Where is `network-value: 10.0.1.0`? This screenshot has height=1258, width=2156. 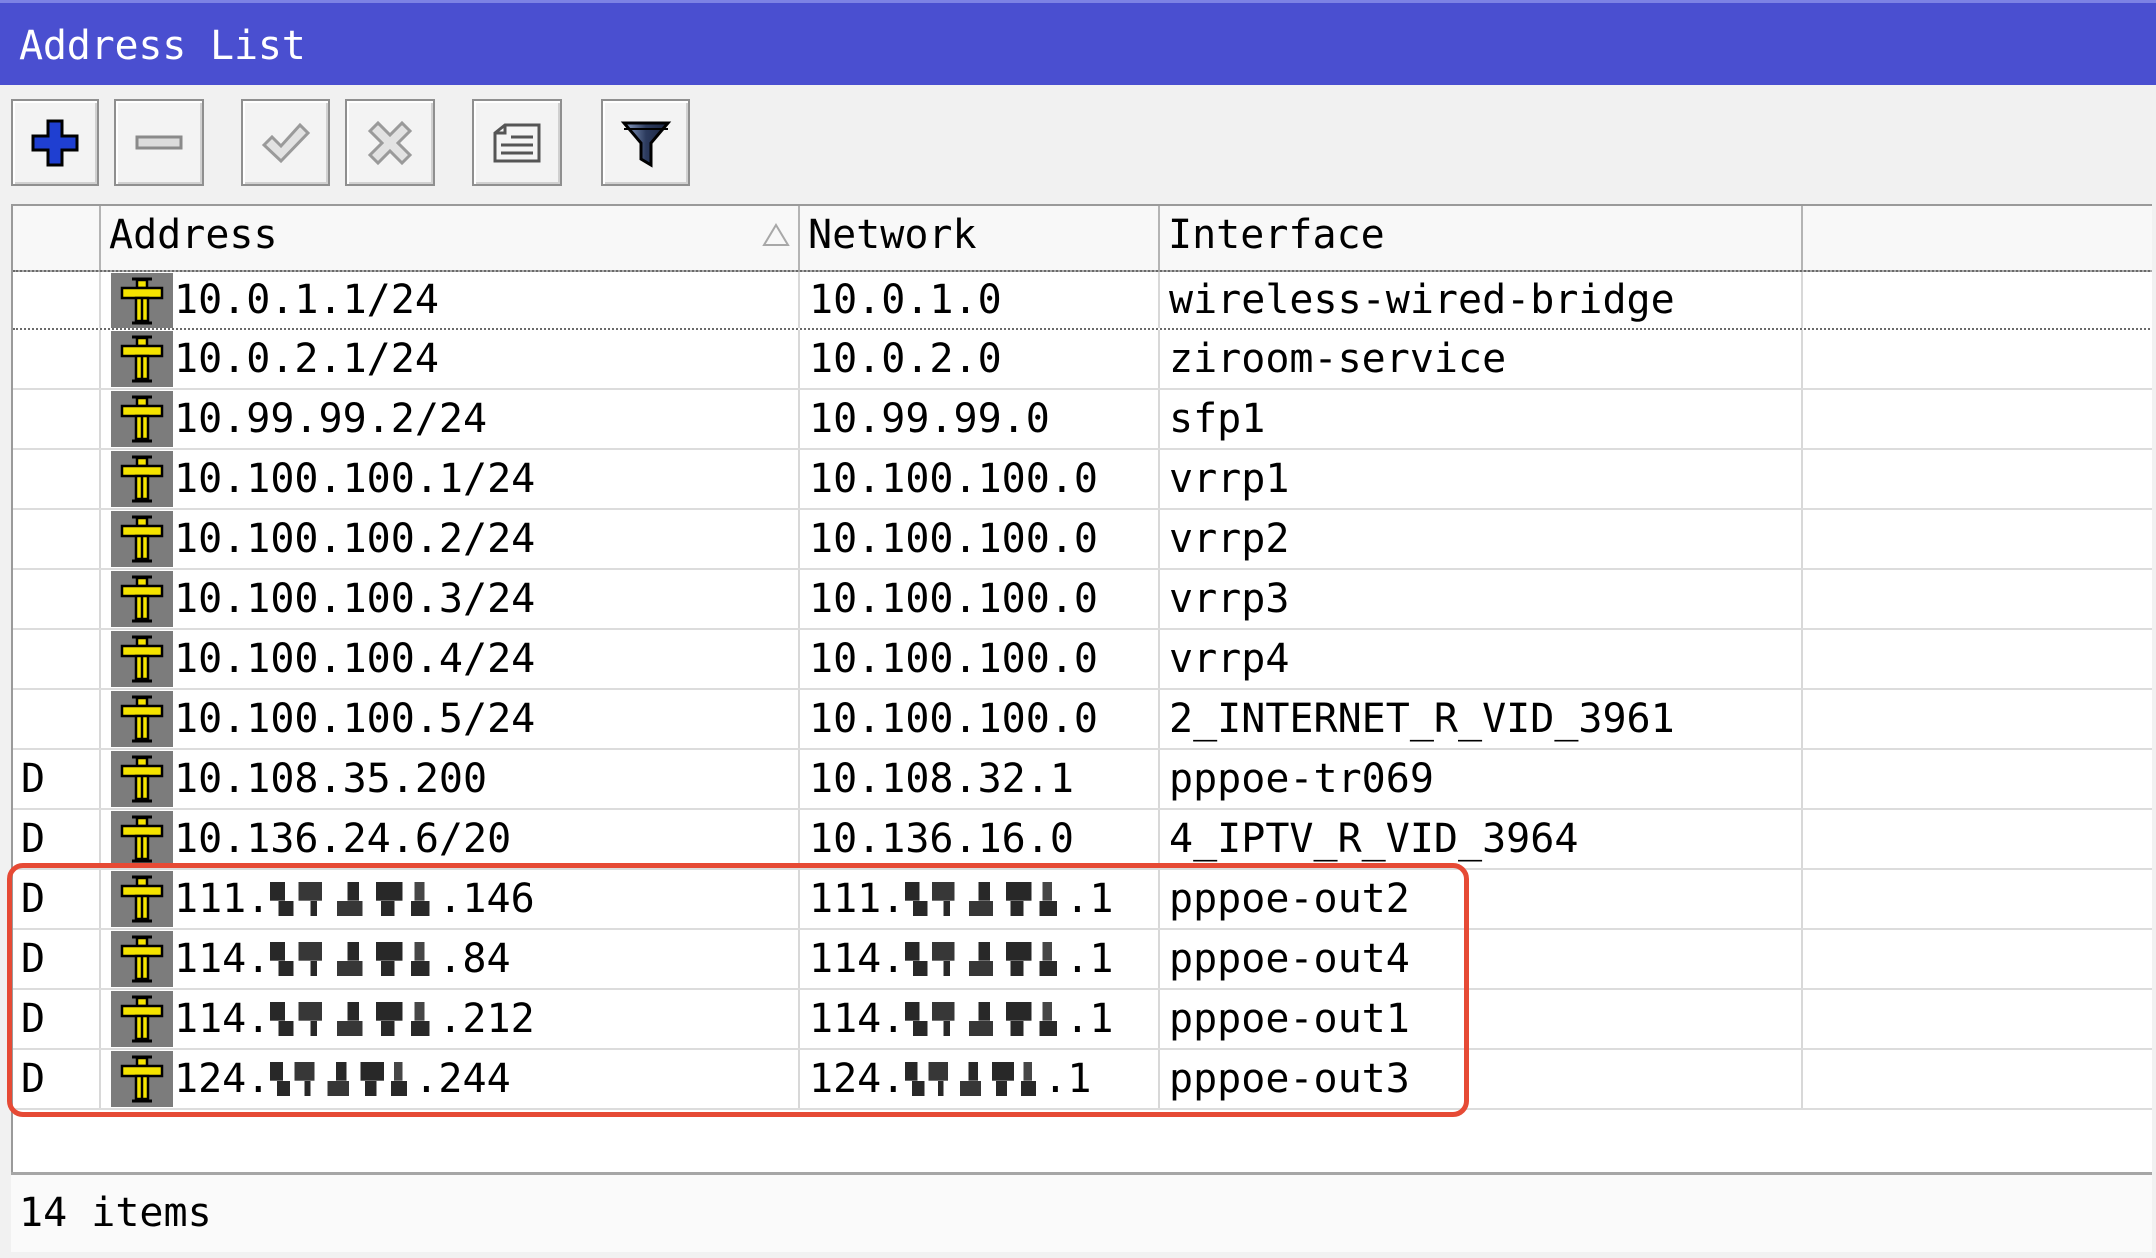
network-value: 10.0.1.0 is located at coordinates (905, 300).